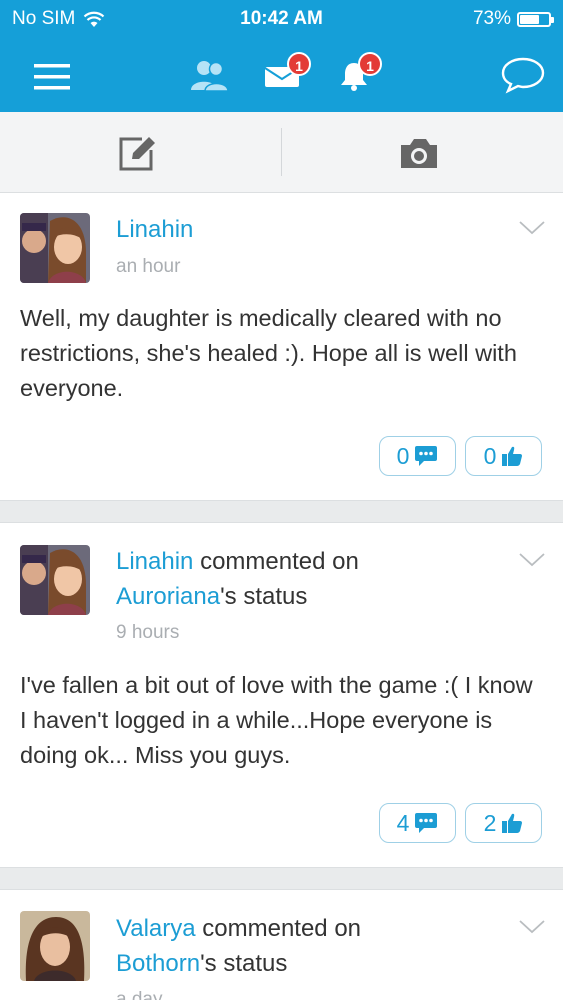 Image resolution: width=563 pixels, height=1000 pixels. What do you see at coordinates (281, 19) in the screenshot?
I see `status-bar: No SIM 10:42 AM 73%` at bounding box center [281, 19].